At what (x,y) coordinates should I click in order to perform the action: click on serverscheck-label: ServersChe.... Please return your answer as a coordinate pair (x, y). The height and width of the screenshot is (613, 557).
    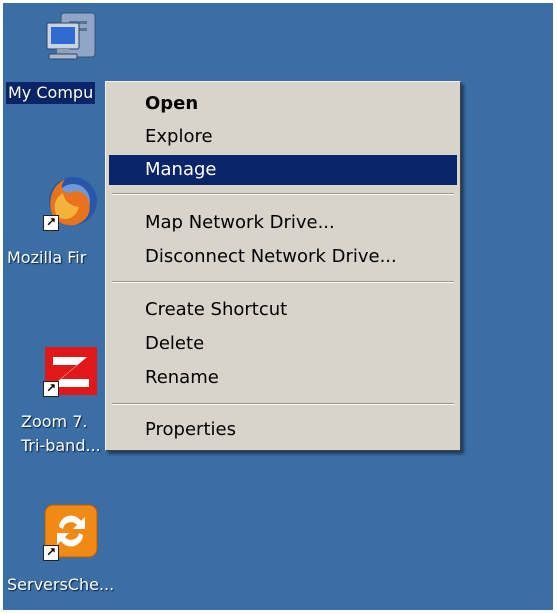
    Looking at the image, I should click on (61, 584).